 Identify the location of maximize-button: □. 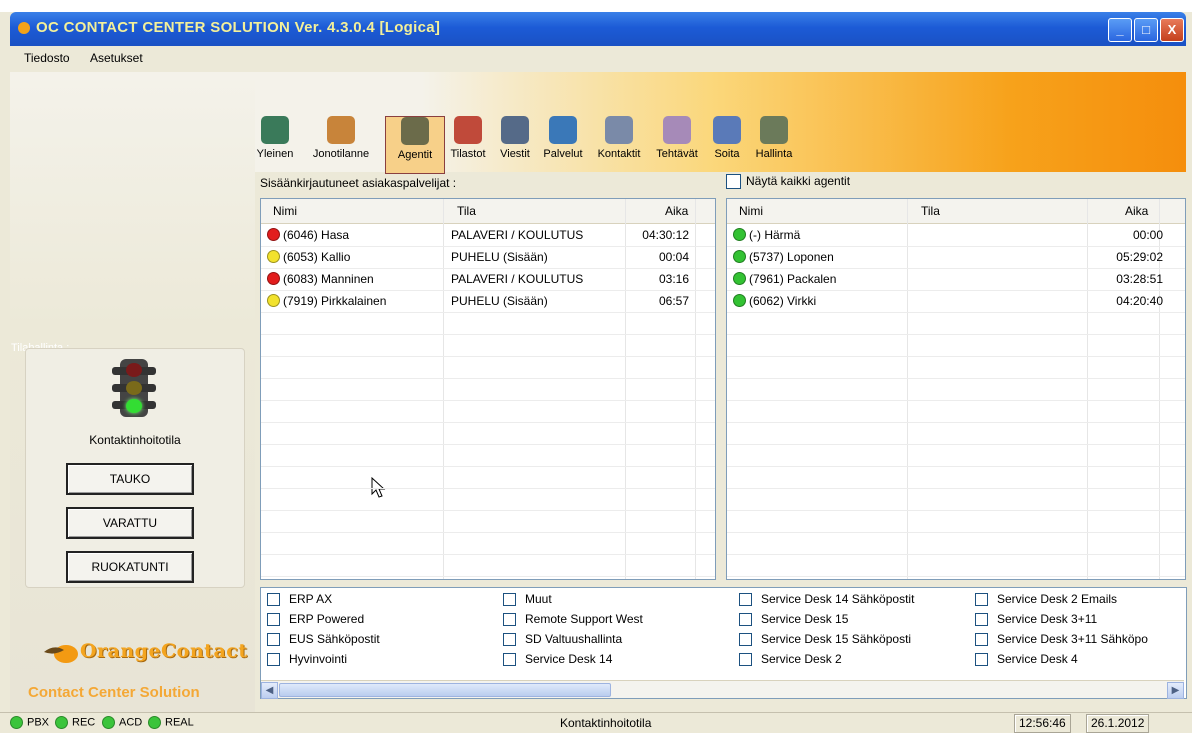
(1146, 30).